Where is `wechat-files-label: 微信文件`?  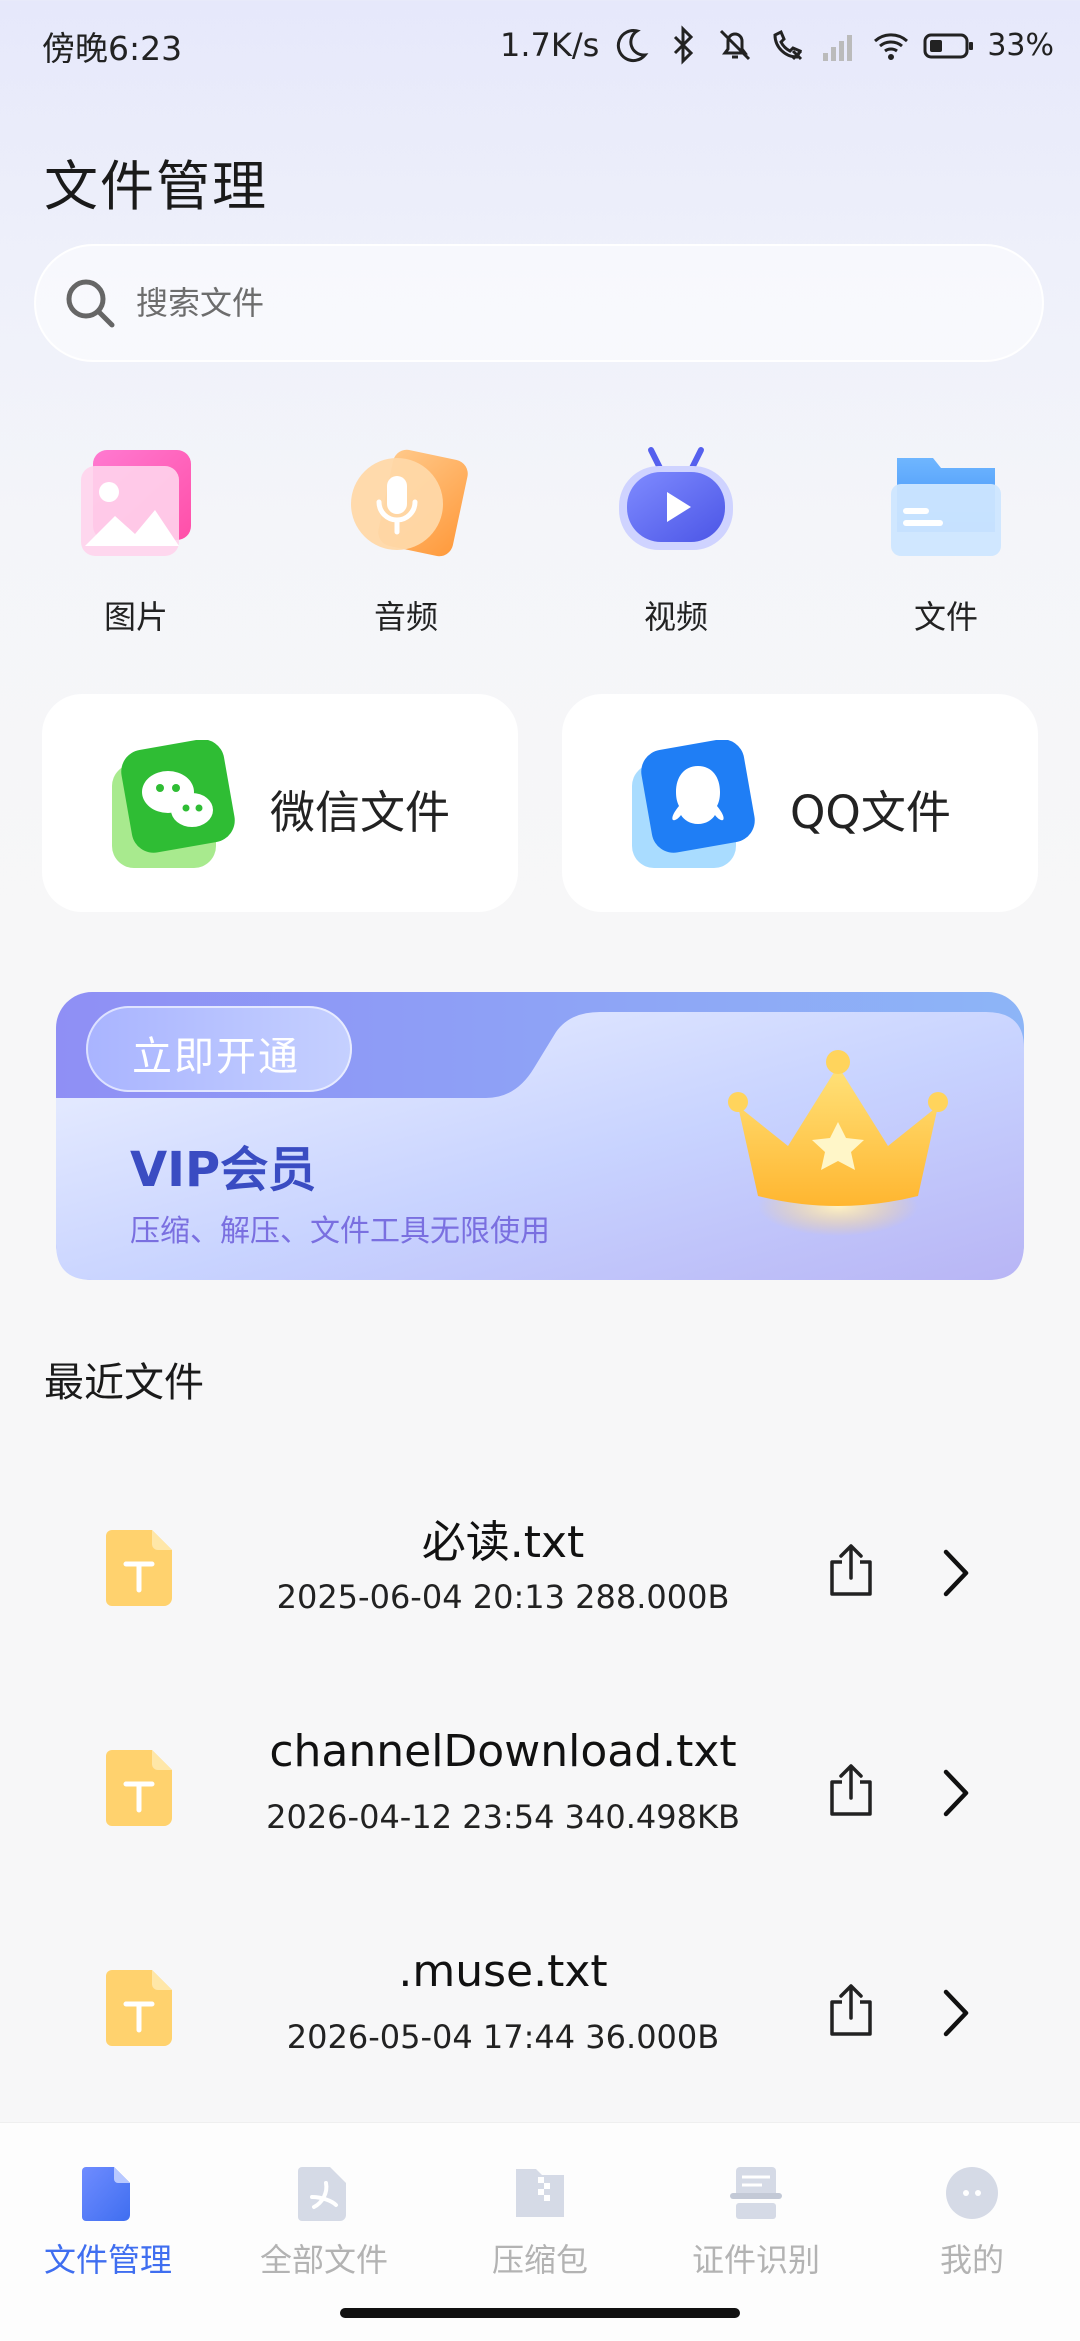 wechat-files-label: 微信文件 is located at coordinates (360, 812).